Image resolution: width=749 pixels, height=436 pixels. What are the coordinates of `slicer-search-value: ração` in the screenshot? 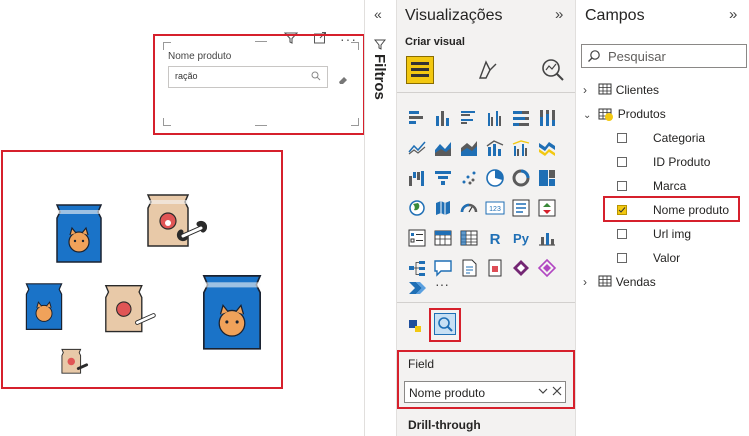 It's located at (186, 76).